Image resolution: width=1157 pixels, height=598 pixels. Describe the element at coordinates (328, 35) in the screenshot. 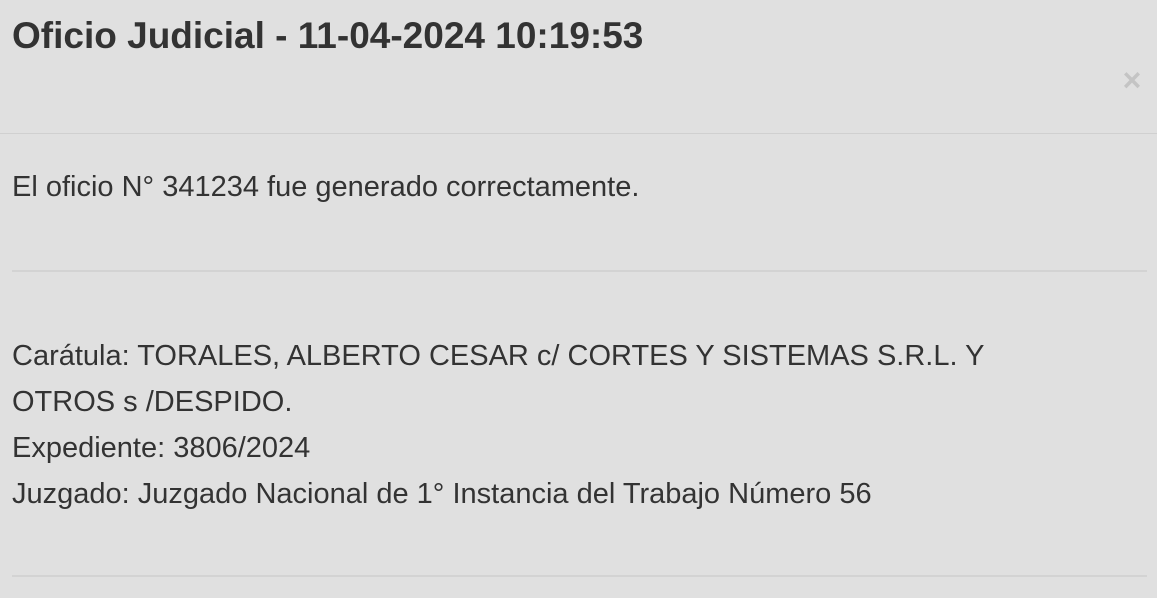

I see `dialog-title: Oficio Judicial - 11-04-2024 10:19:53` at that location.